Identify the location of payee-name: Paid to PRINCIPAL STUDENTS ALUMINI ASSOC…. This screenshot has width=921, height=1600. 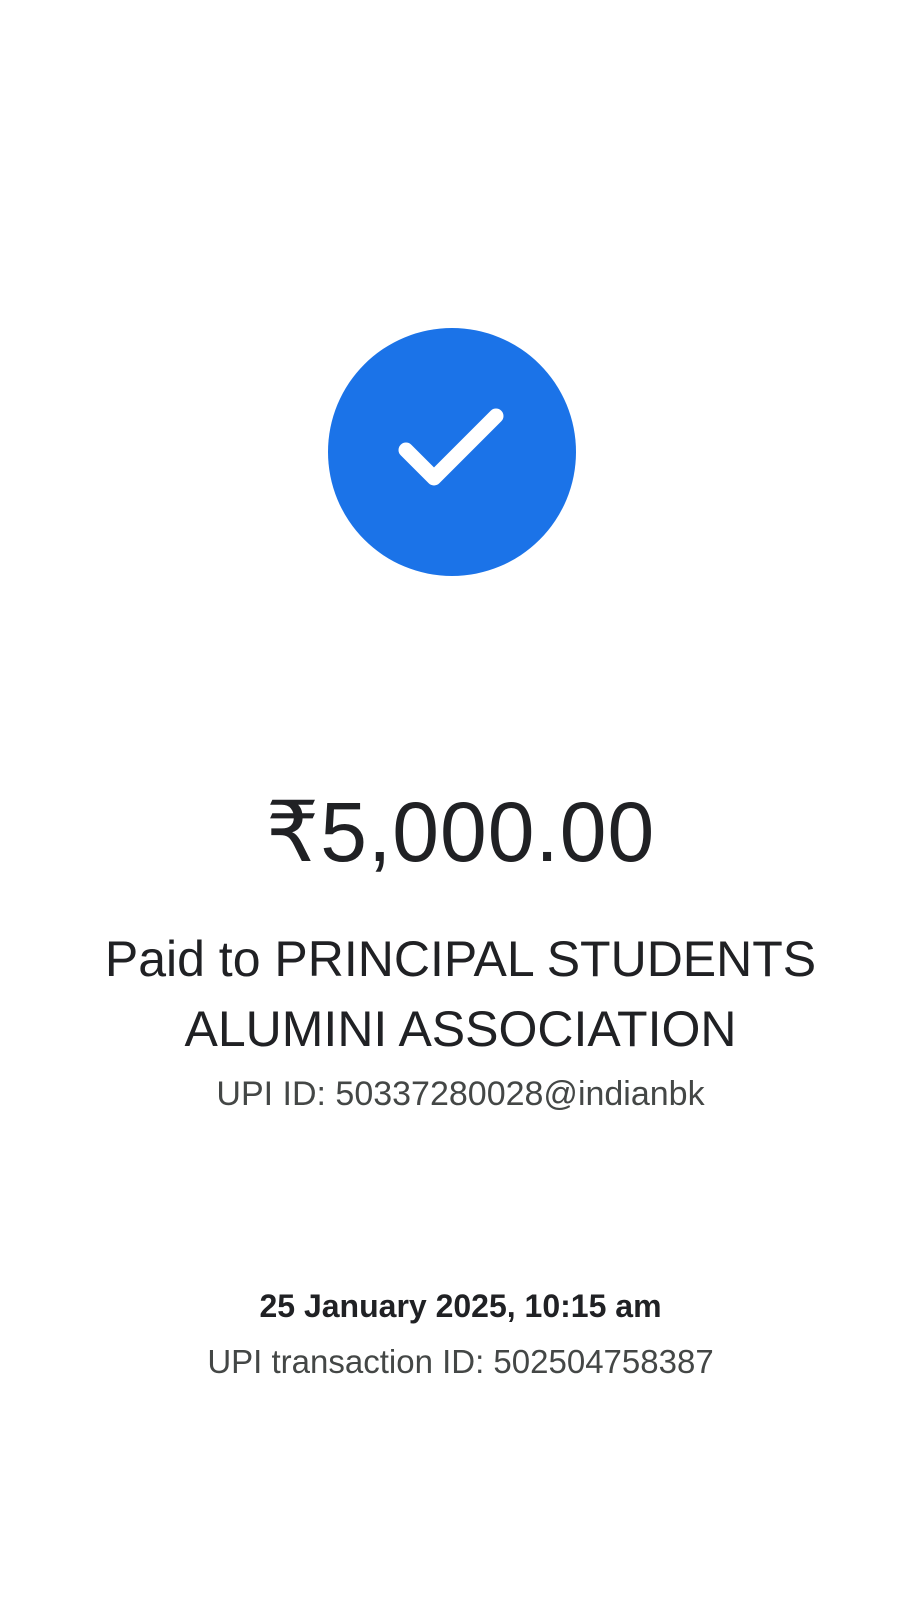
(460, 994).